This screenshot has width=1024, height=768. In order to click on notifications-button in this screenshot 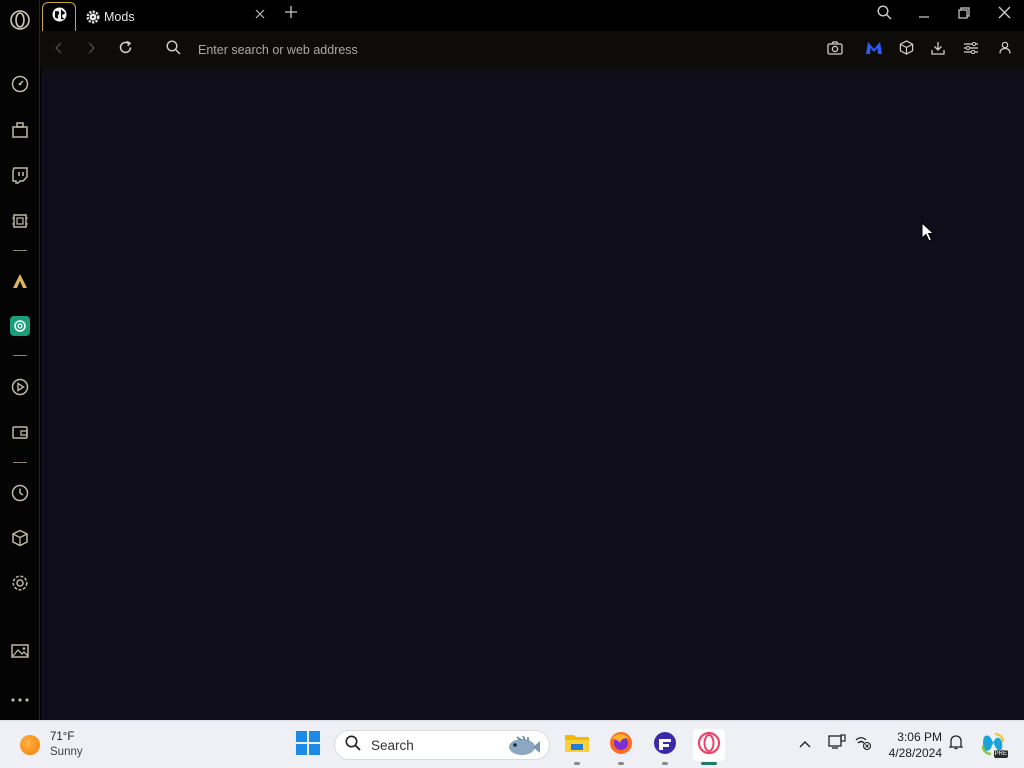, I will do `click(956, 744)`.